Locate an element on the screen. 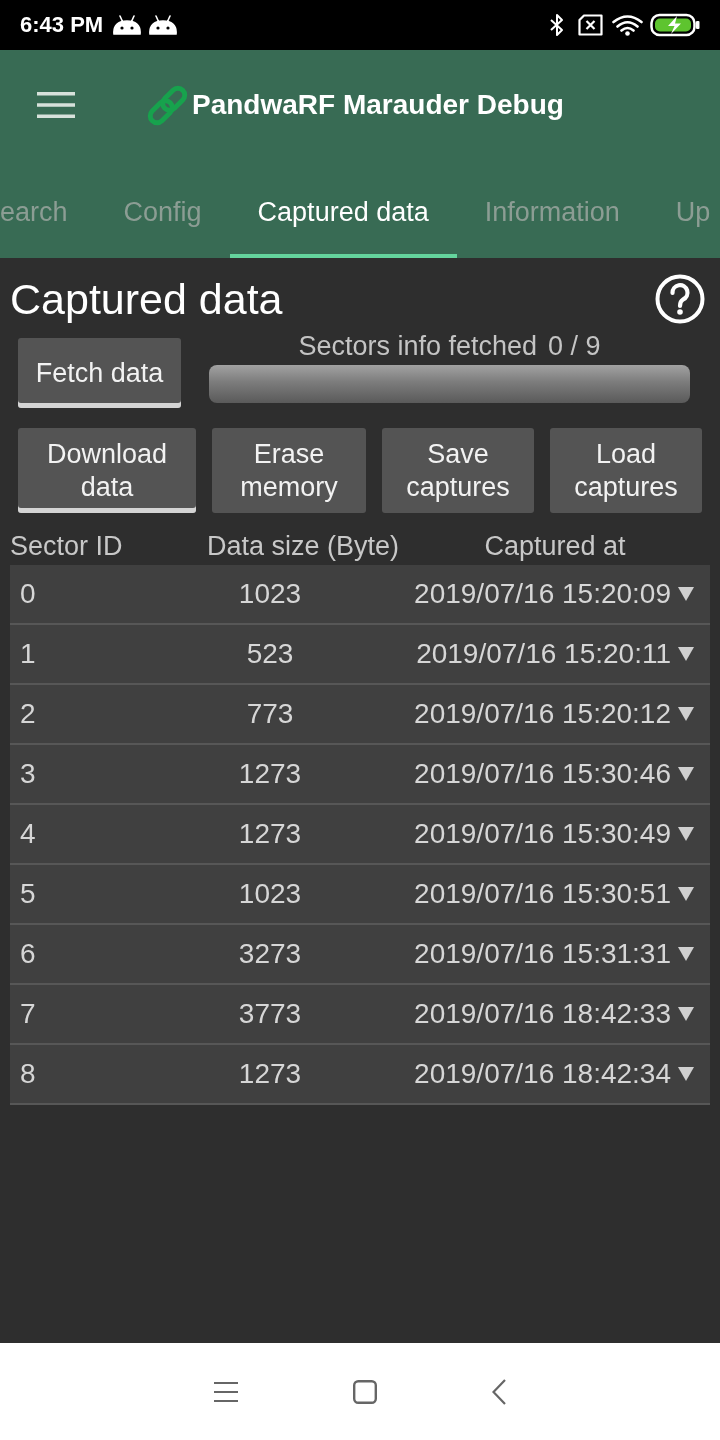  column-header: Captured at is located at coordinates (555, 546).